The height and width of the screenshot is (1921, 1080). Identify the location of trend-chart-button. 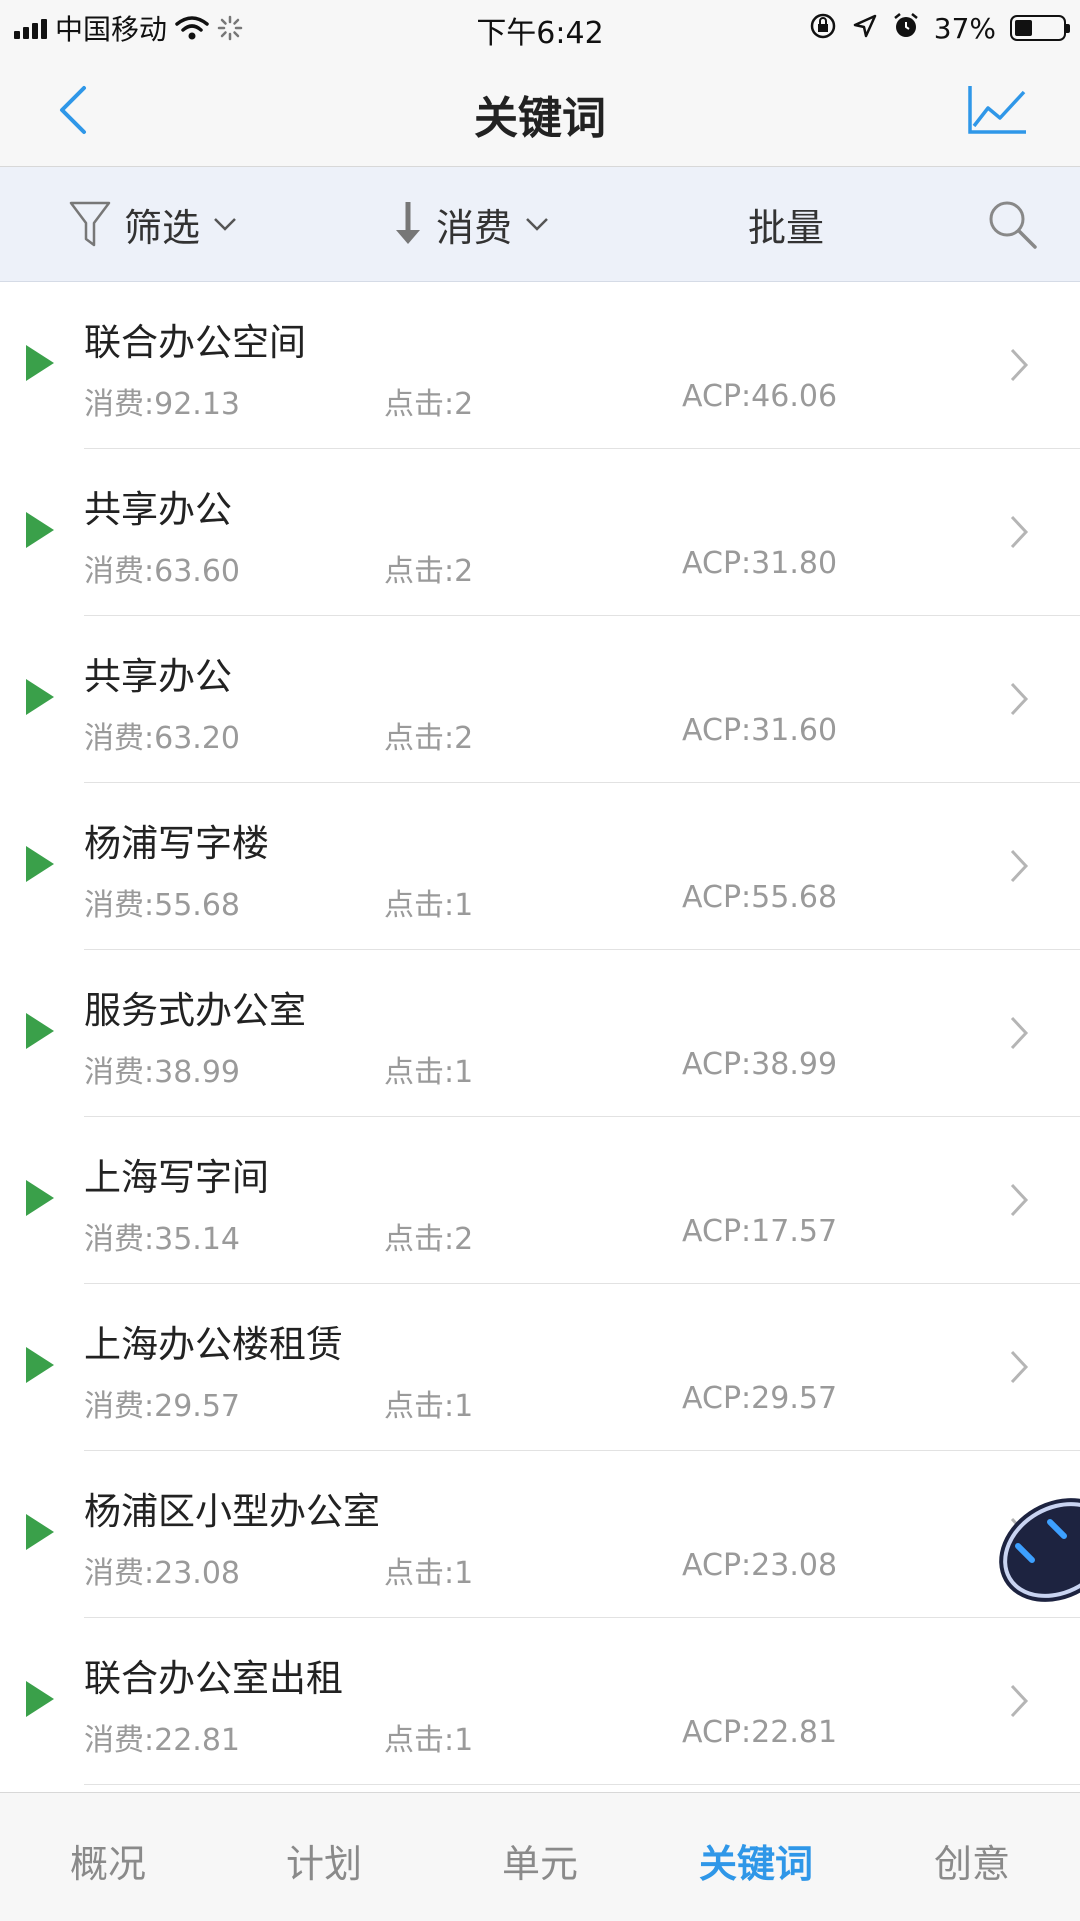
(998, 110).